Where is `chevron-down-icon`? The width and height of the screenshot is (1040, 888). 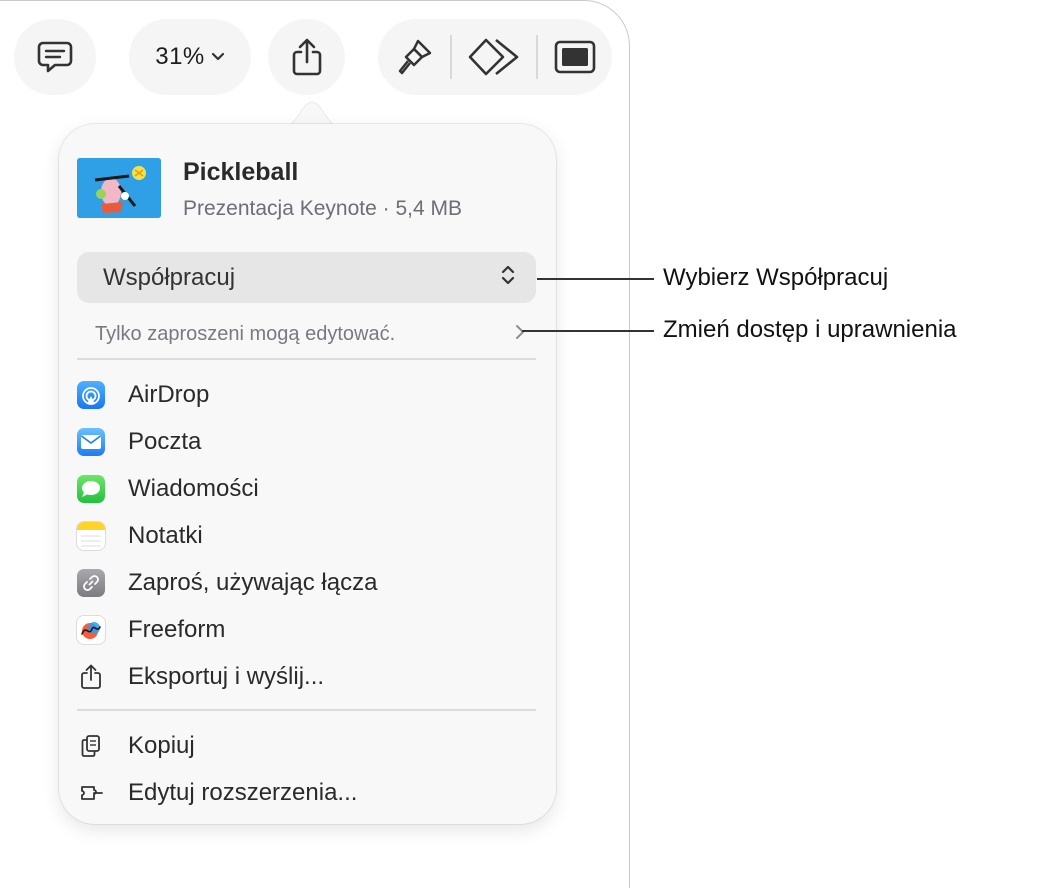
chevron-down-icon is located at coordinates (218, 57).